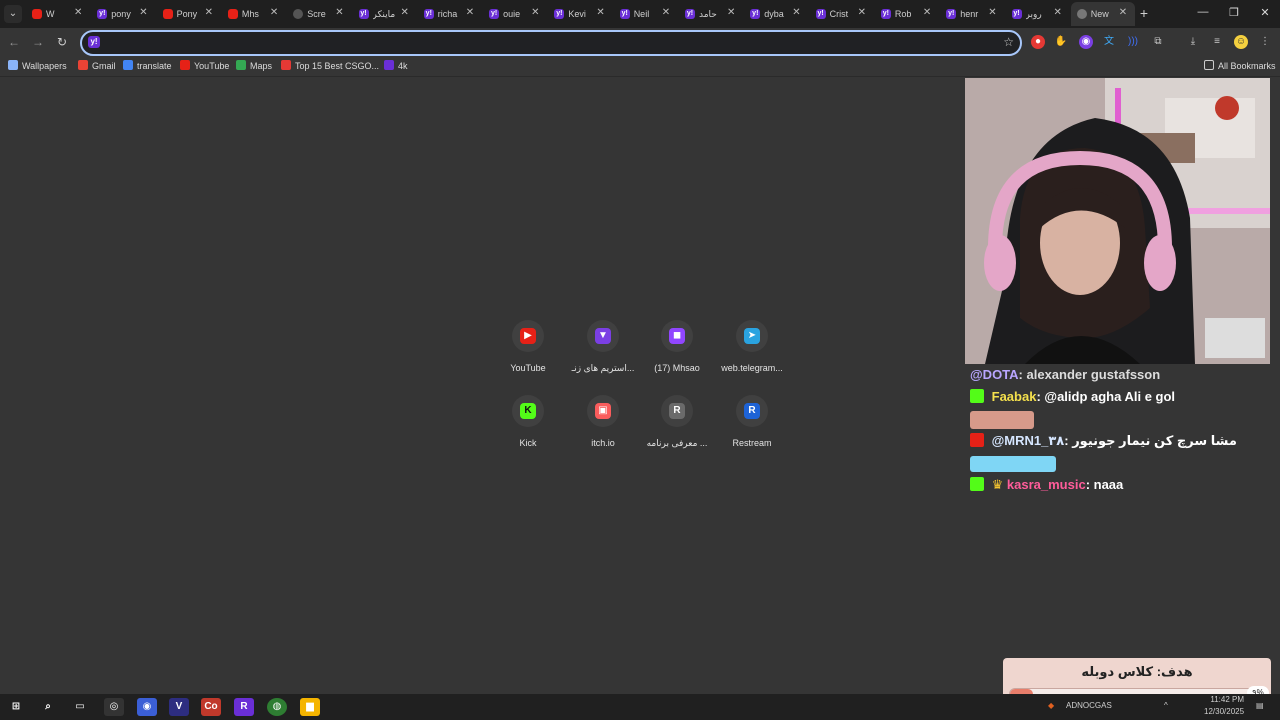  Describe the element at coordinates (752, 411) in the screenshot. I see `shortcut-icon-circle: R` at that location.